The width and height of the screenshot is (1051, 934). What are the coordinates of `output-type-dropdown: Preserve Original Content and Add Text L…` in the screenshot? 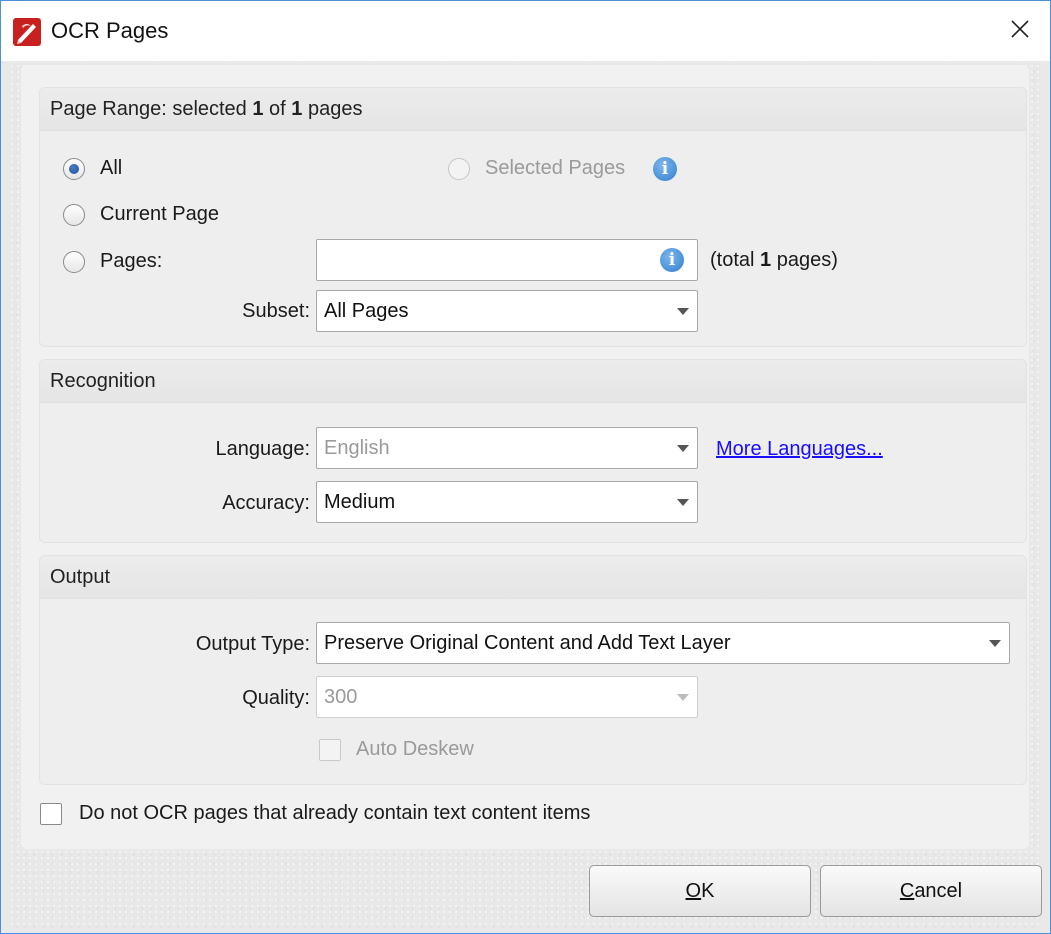 It's located at (663, 643).